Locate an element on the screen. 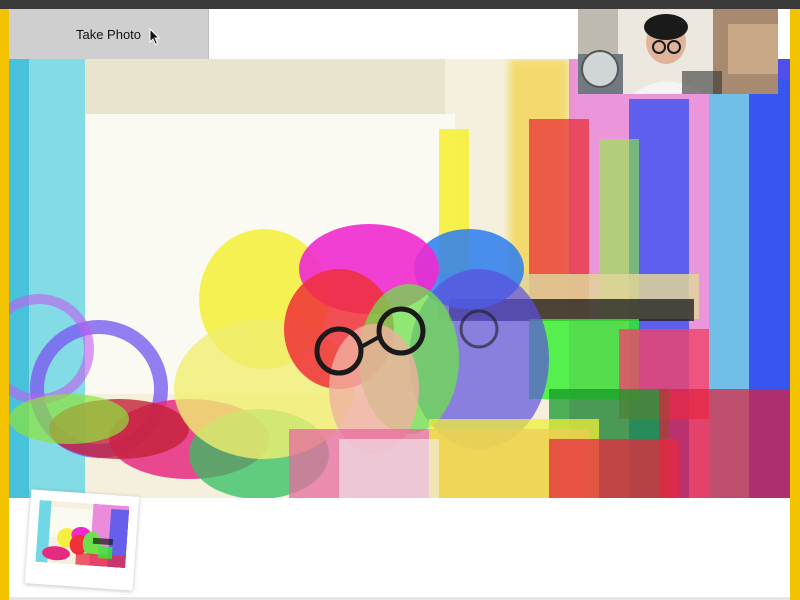 The image size is (800, 600). webcam-image is located at coordinates (678, 51).